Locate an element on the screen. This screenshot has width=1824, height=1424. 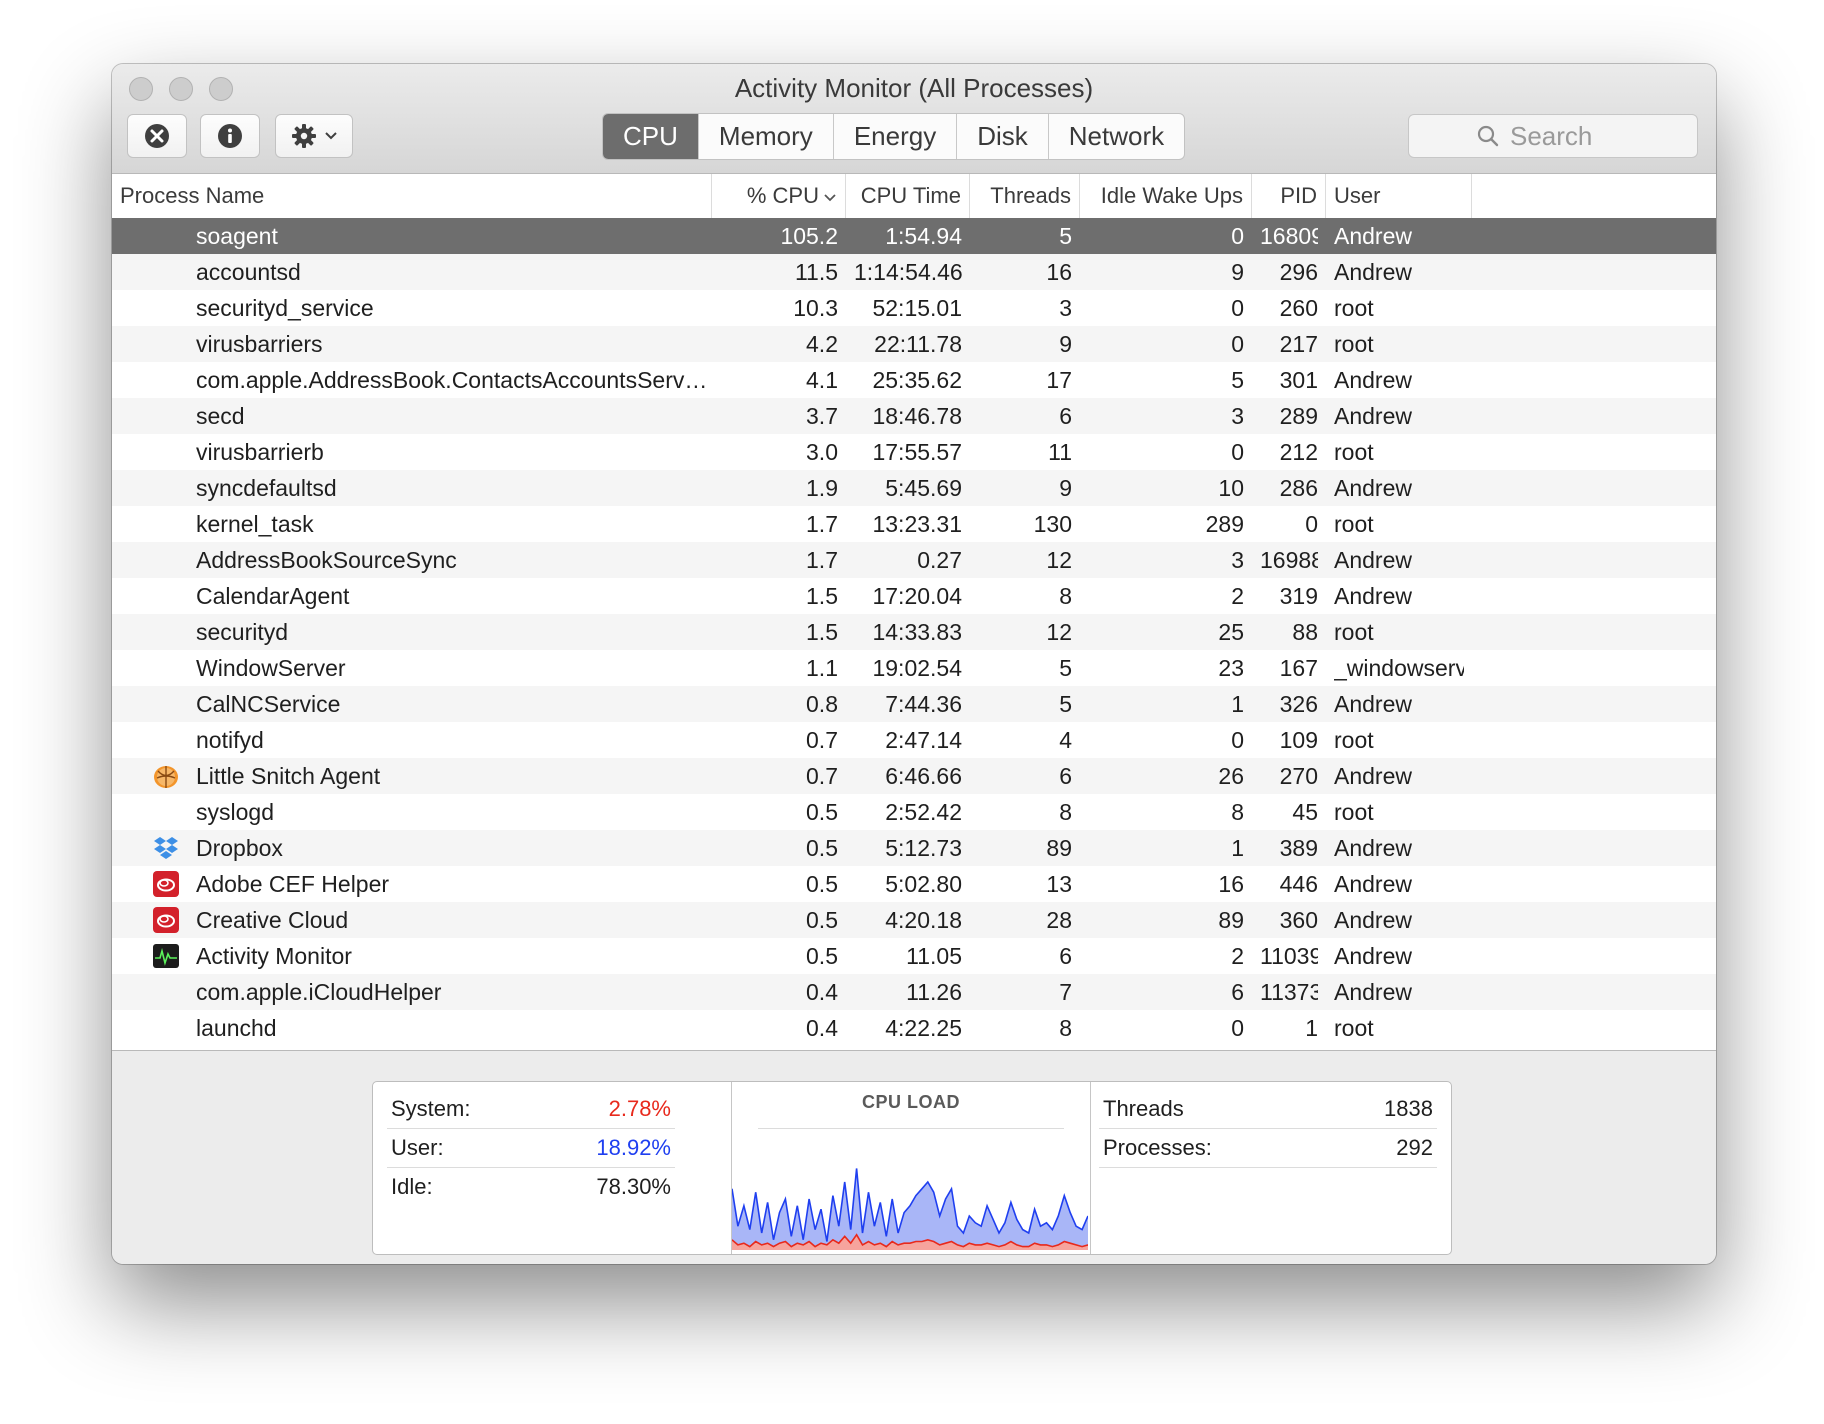
table-row: Activity Monitor 0.5 11.05 6 2 11039 Andrew is located at coordinates (914, 956).